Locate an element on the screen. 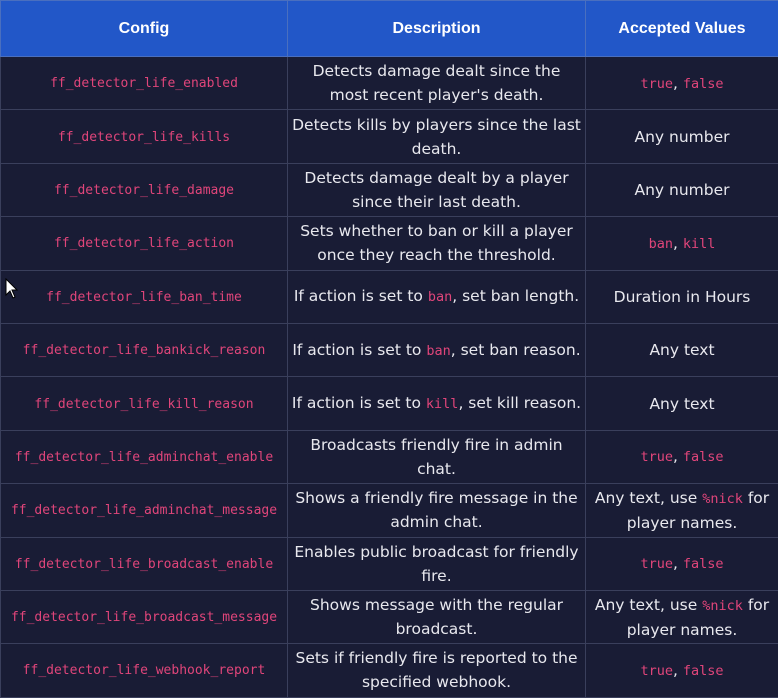 The width and height of the screenshot is (778, 698). description-cell: If action is set to ban, set ban reason. is located at coordinates (437, 349).